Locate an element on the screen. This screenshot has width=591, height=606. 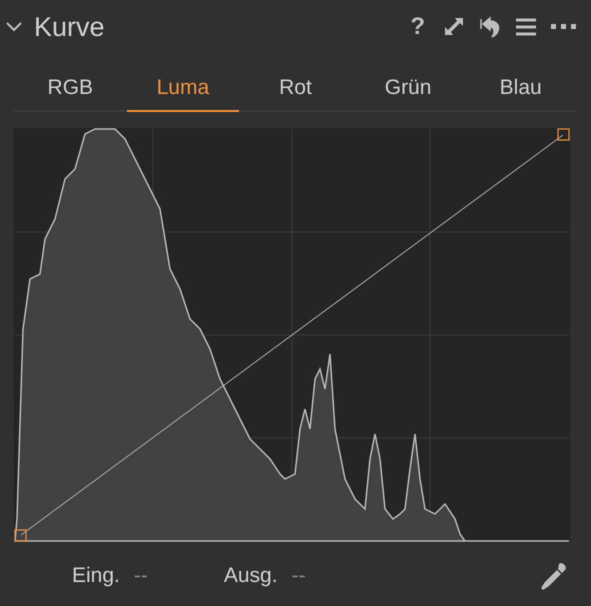
chevron-icon is located at coordinates (14, 27).